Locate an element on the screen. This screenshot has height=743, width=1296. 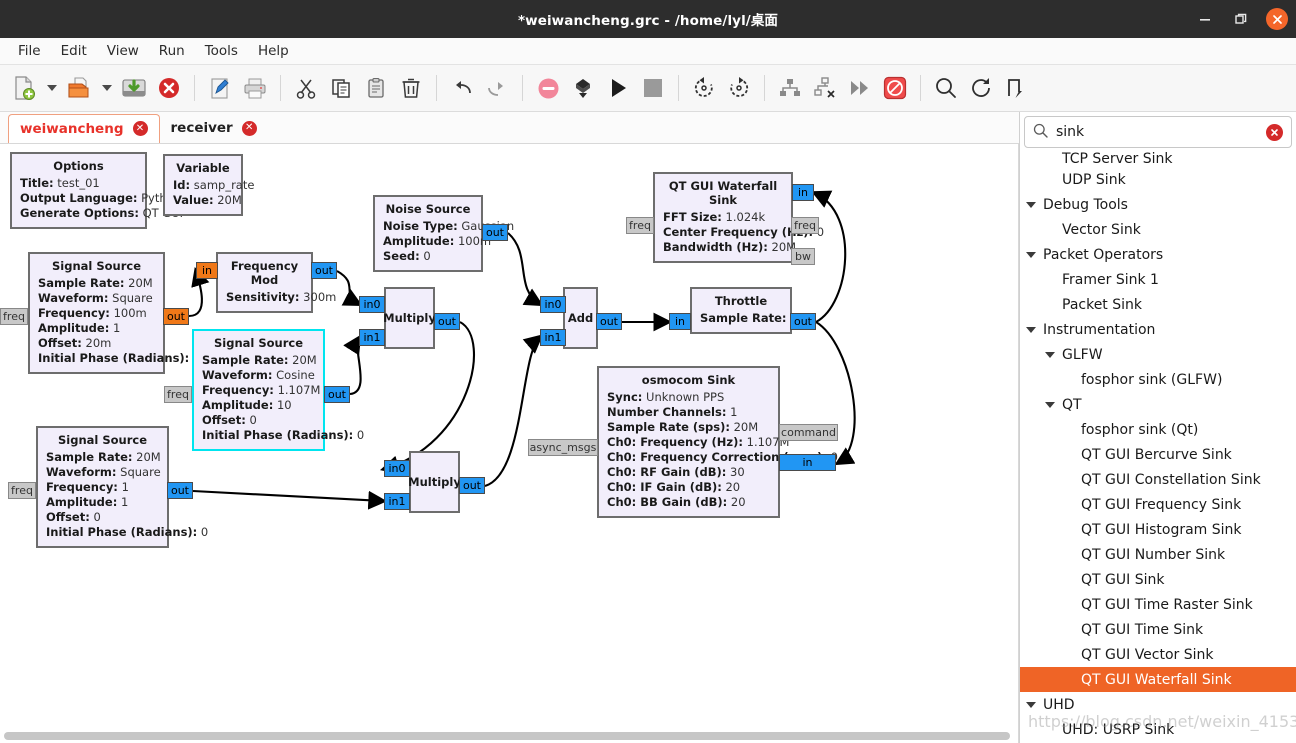
exit-icon is located at coordinates (1016, 88).